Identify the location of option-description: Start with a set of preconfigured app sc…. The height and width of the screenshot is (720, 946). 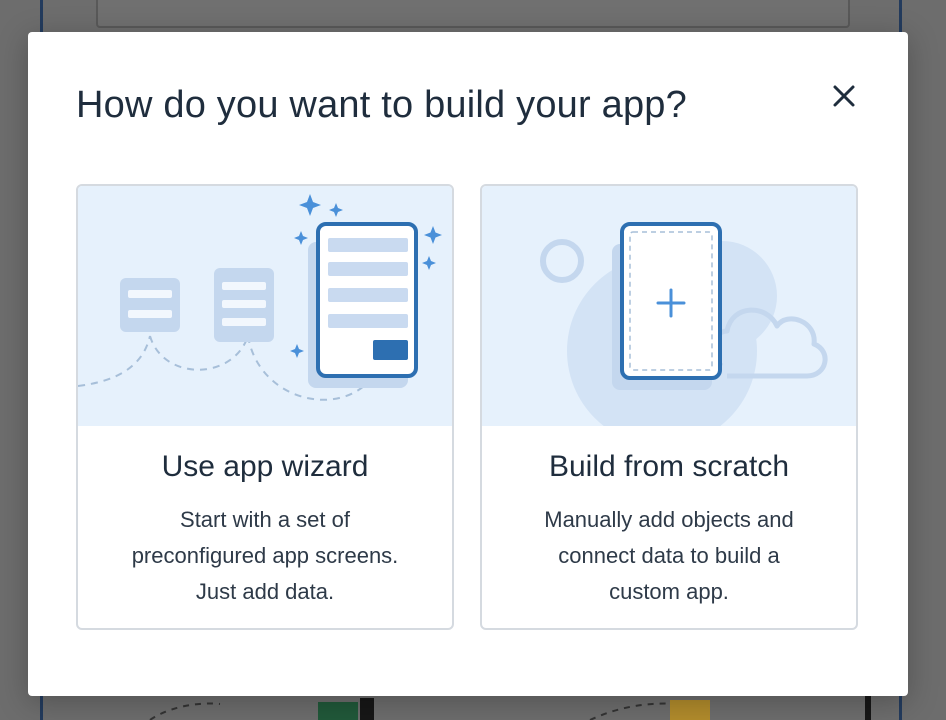
(265, 556).